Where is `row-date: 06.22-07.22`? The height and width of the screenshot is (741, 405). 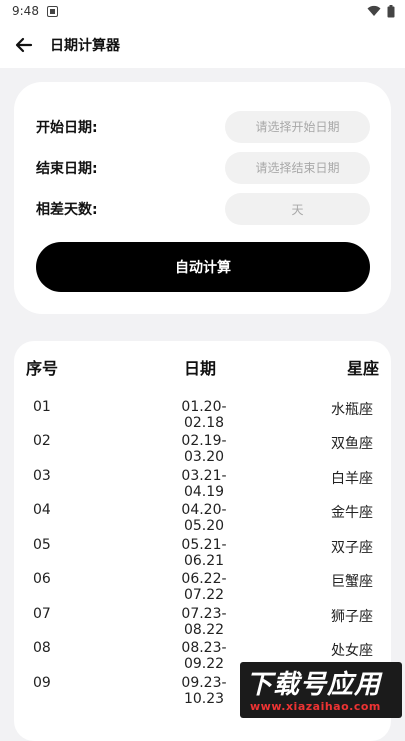
row-date: 06.22-07.22 is located at coordinates (204, 587).